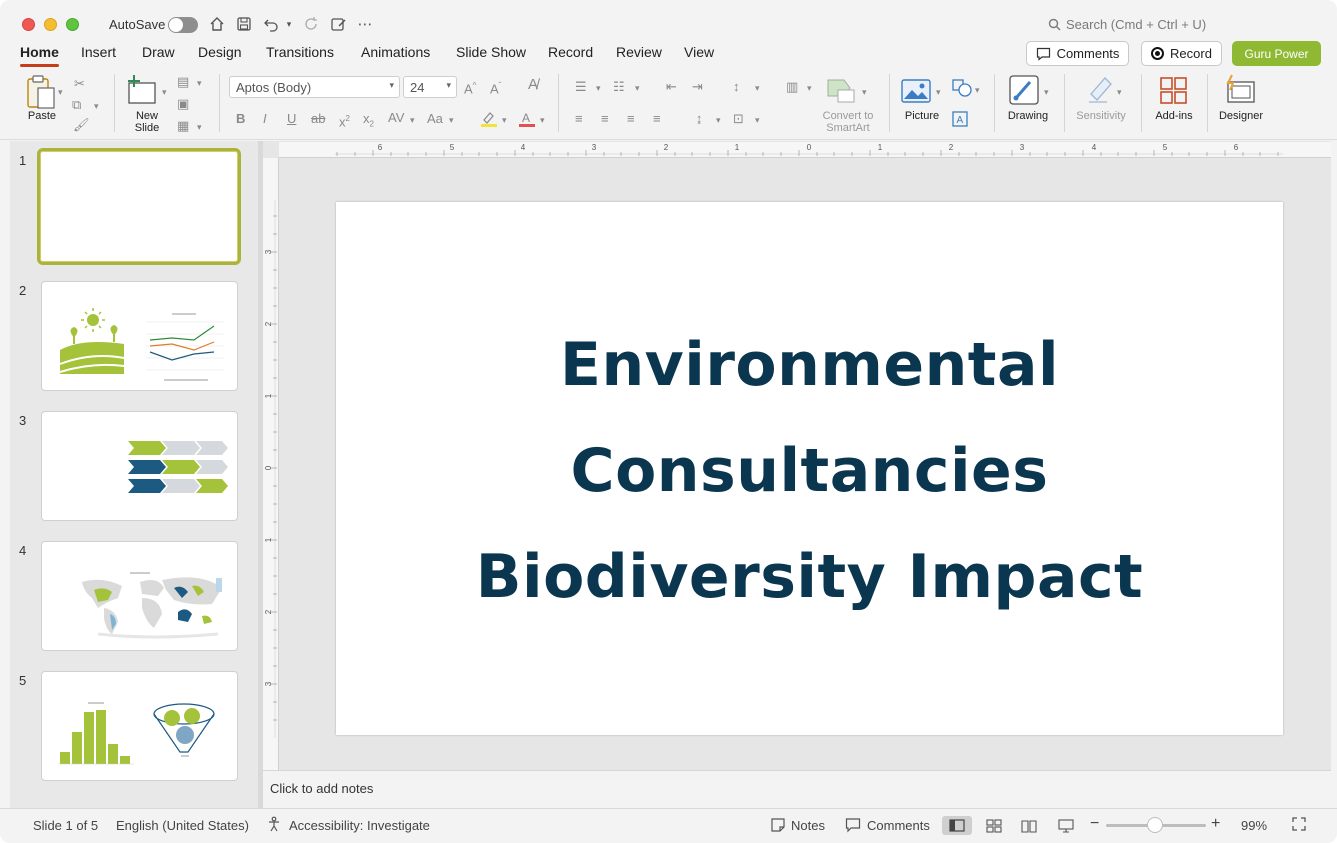 The height and width of the screenshot is (843, 1337). What do you see at coordinates (570, 52) in the screenshot?
I see `tab-record: Record` at bounding box center [570, 52].